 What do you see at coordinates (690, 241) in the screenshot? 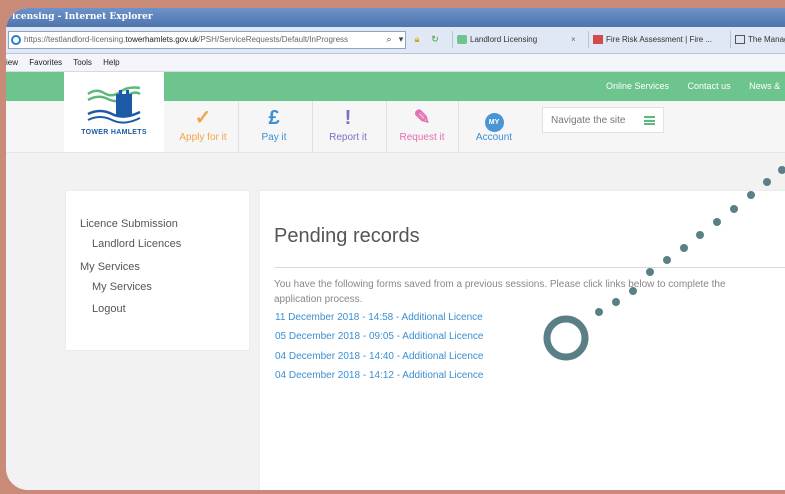
I see `dotted-trail` at bounding box center [690, 241].